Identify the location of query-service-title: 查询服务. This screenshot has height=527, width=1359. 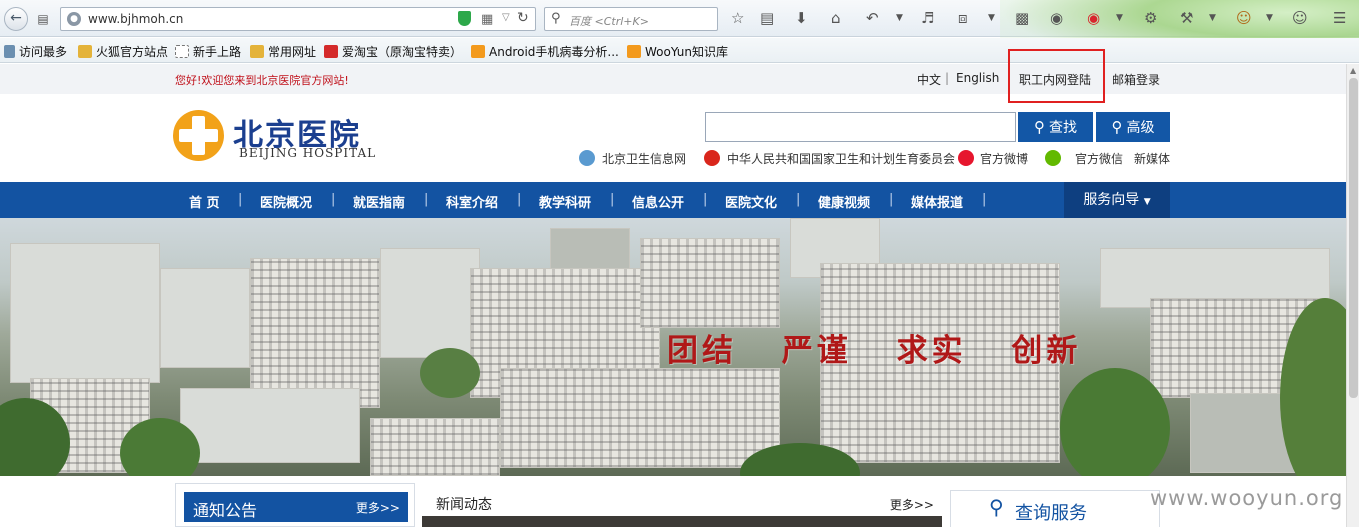
(1051, 512).